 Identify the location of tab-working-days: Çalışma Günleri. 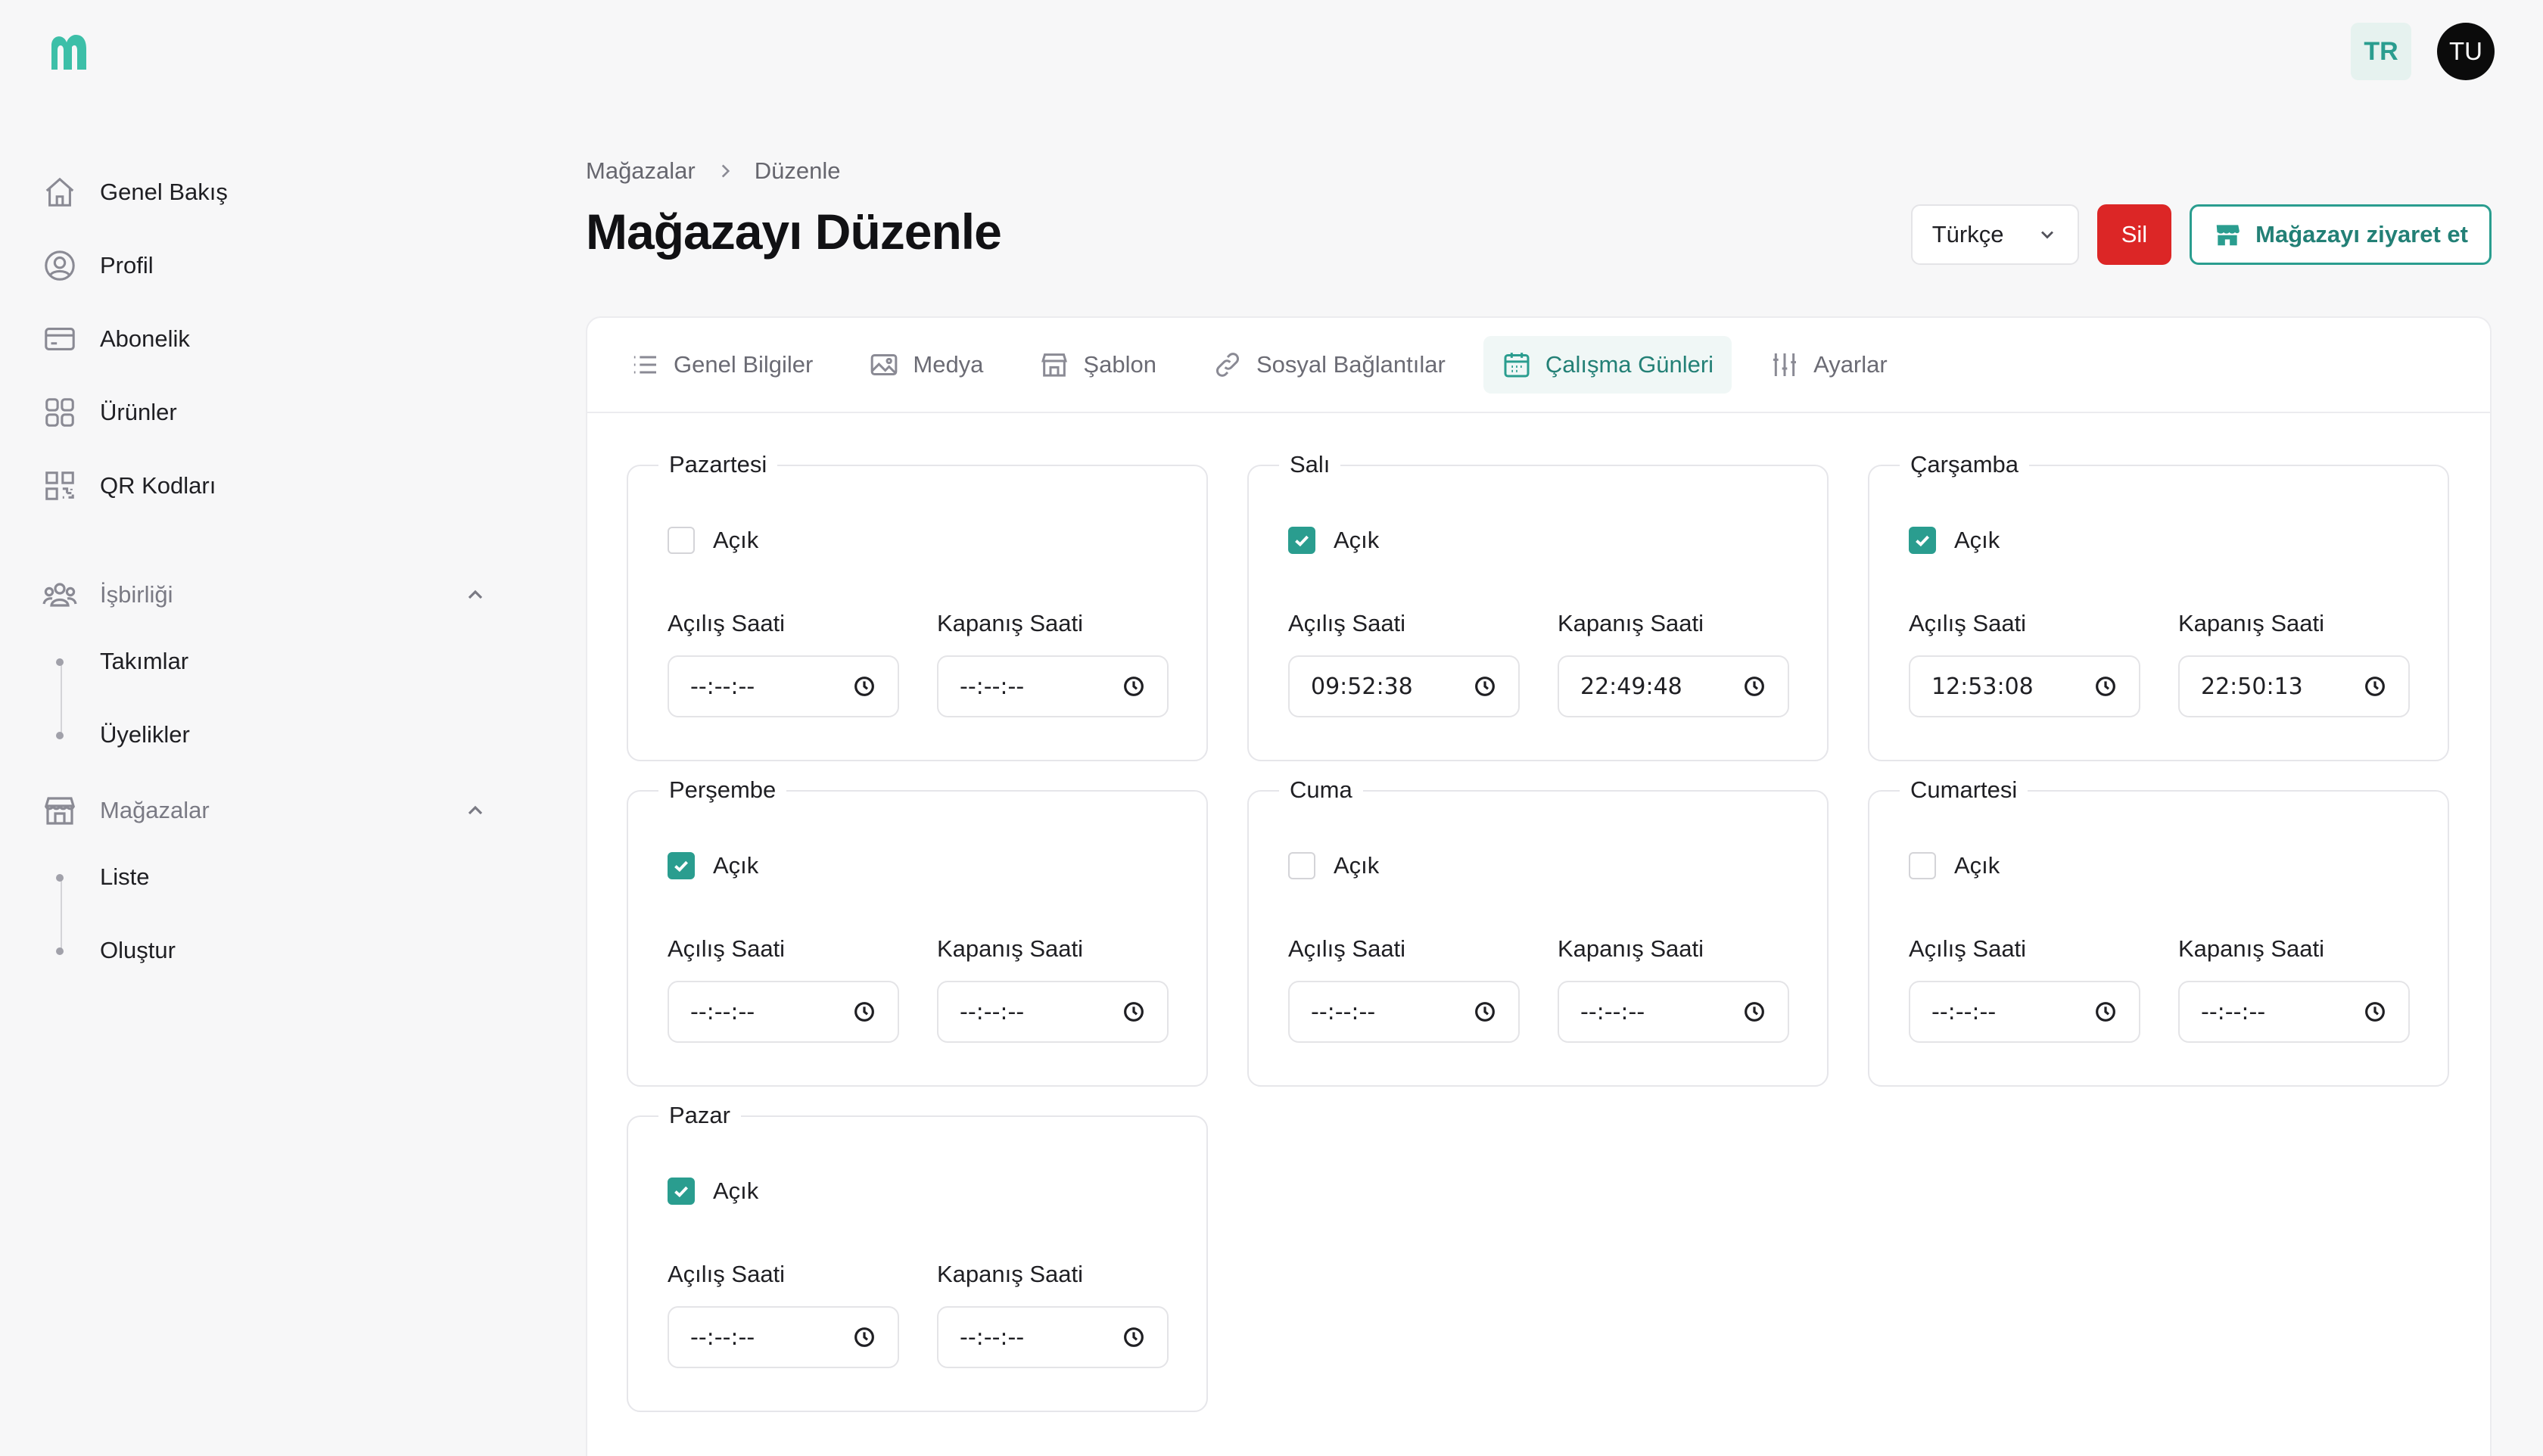
(1607, 365).